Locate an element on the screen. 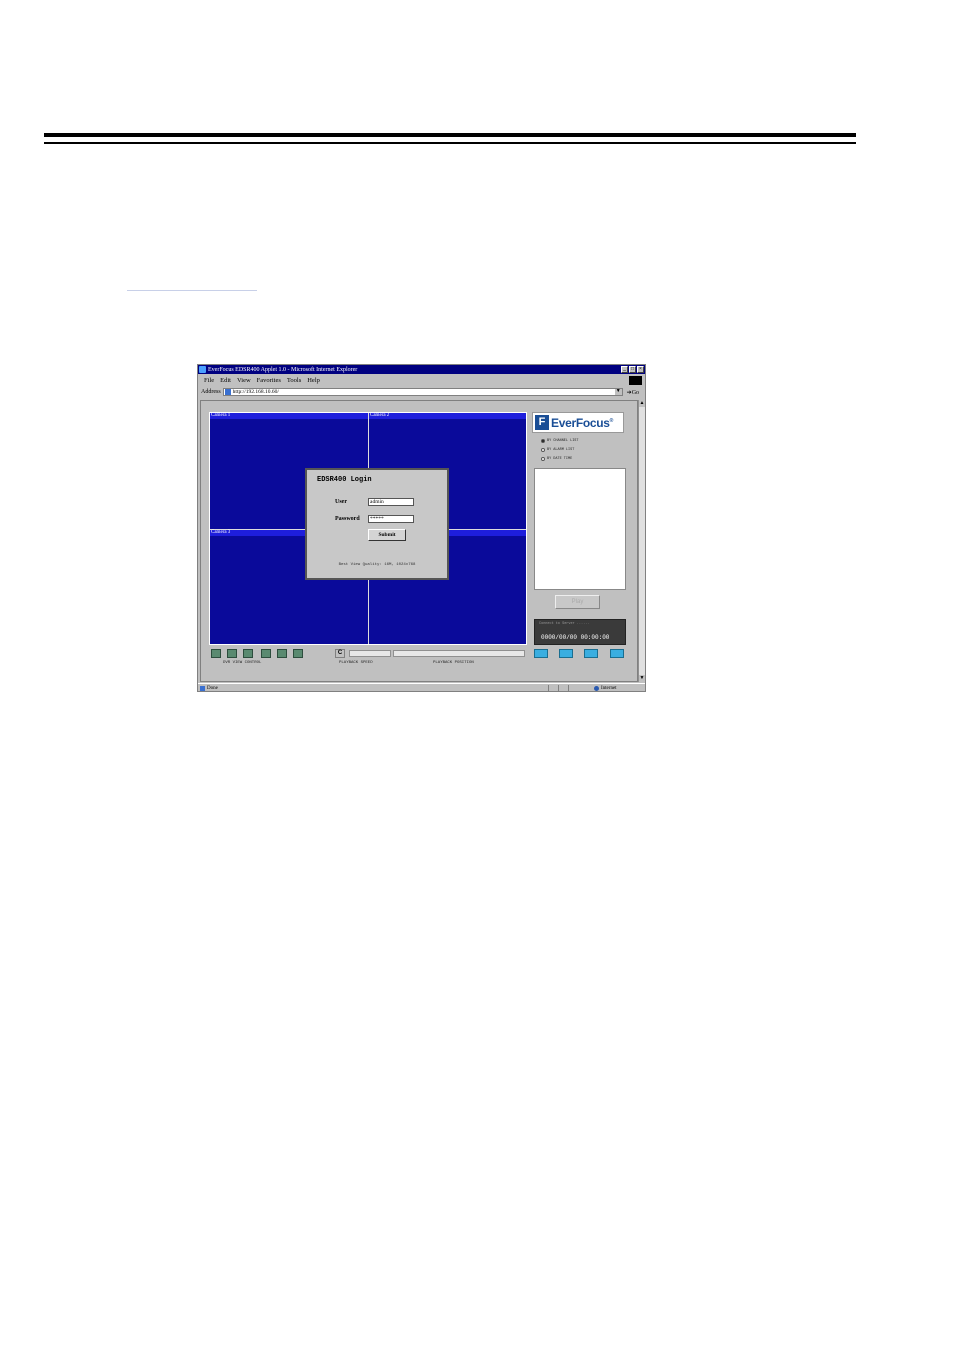  playback-speed-label: PLAYBACK SPEED is located at coordinates (356, 663).